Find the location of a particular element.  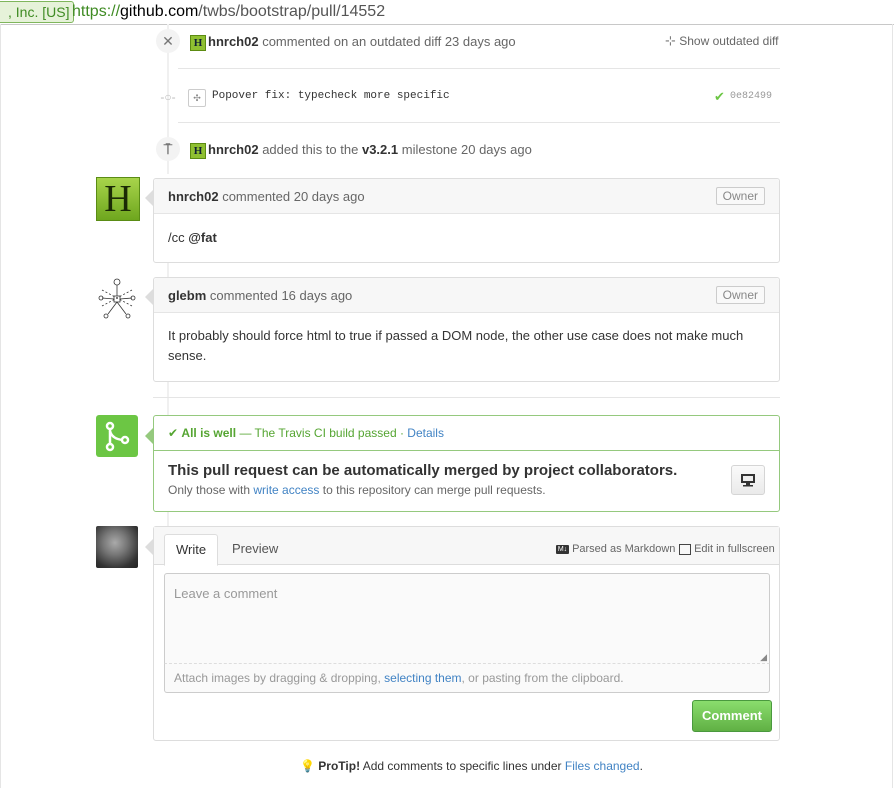

write-access-link: write access is located at coordinates (286, 490).